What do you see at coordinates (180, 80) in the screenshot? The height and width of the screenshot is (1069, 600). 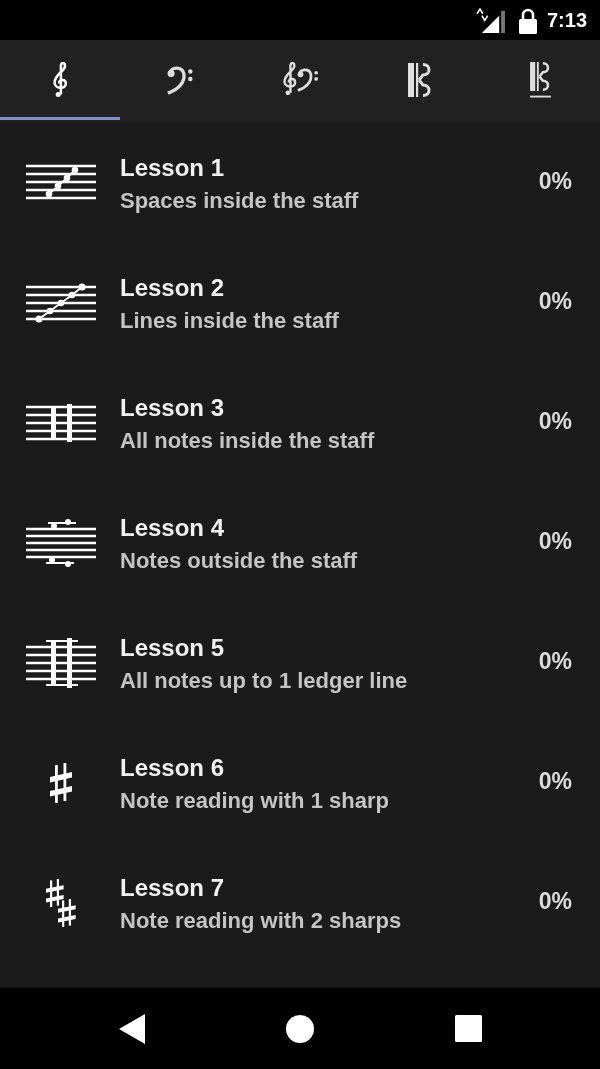 I see `bass-clef-icon` at bounding box center [180, 80].